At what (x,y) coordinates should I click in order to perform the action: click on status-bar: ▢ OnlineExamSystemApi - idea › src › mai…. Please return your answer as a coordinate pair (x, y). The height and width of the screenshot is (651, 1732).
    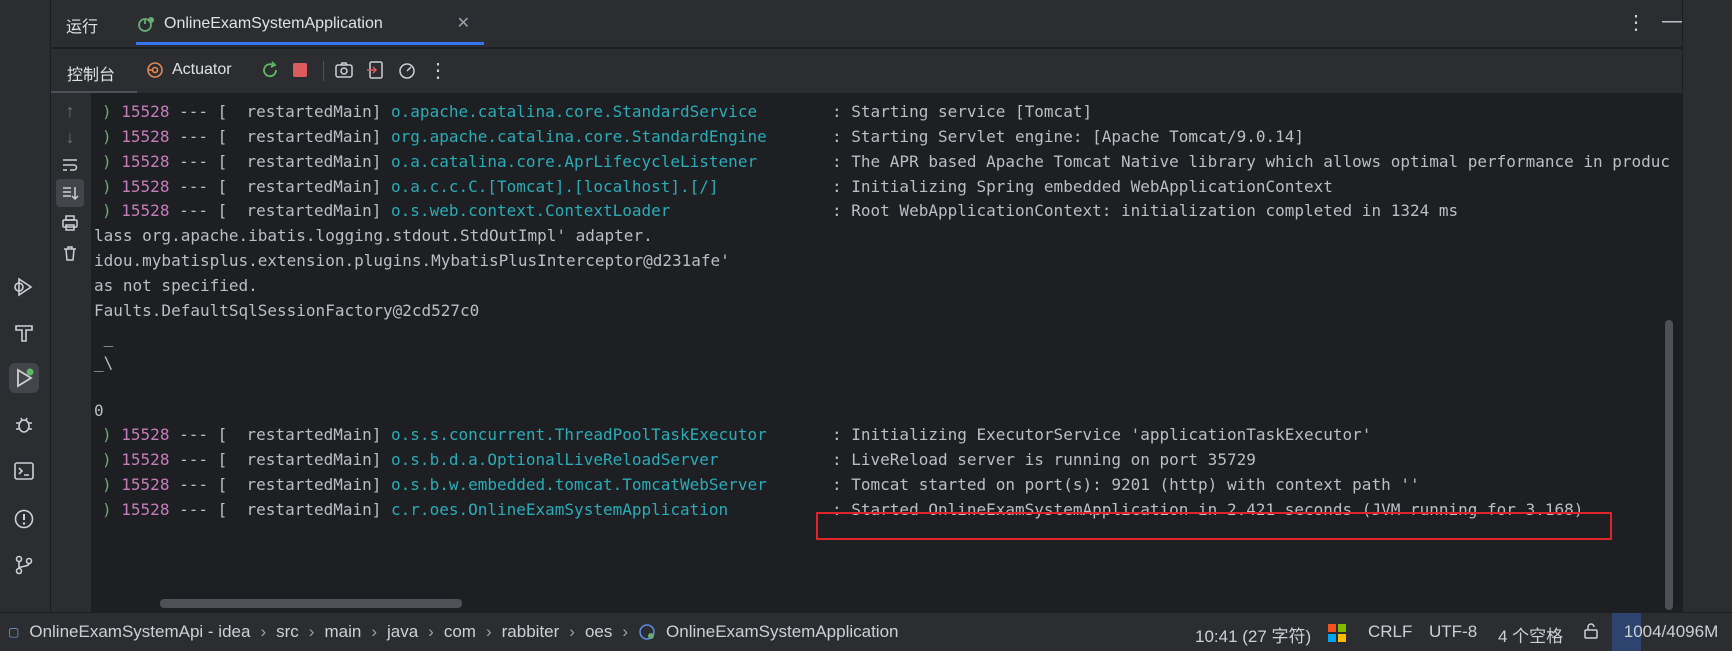
    Looking at the image, I should click on (866, 631).